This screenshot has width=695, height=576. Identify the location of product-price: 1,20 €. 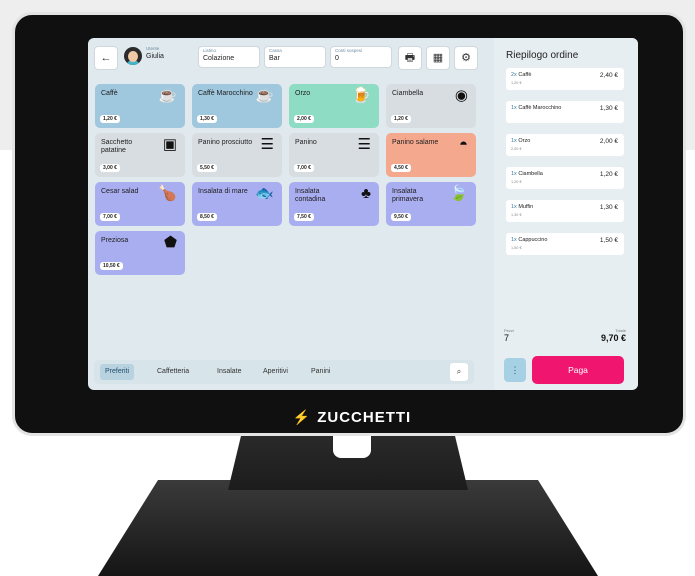
(110, 119).